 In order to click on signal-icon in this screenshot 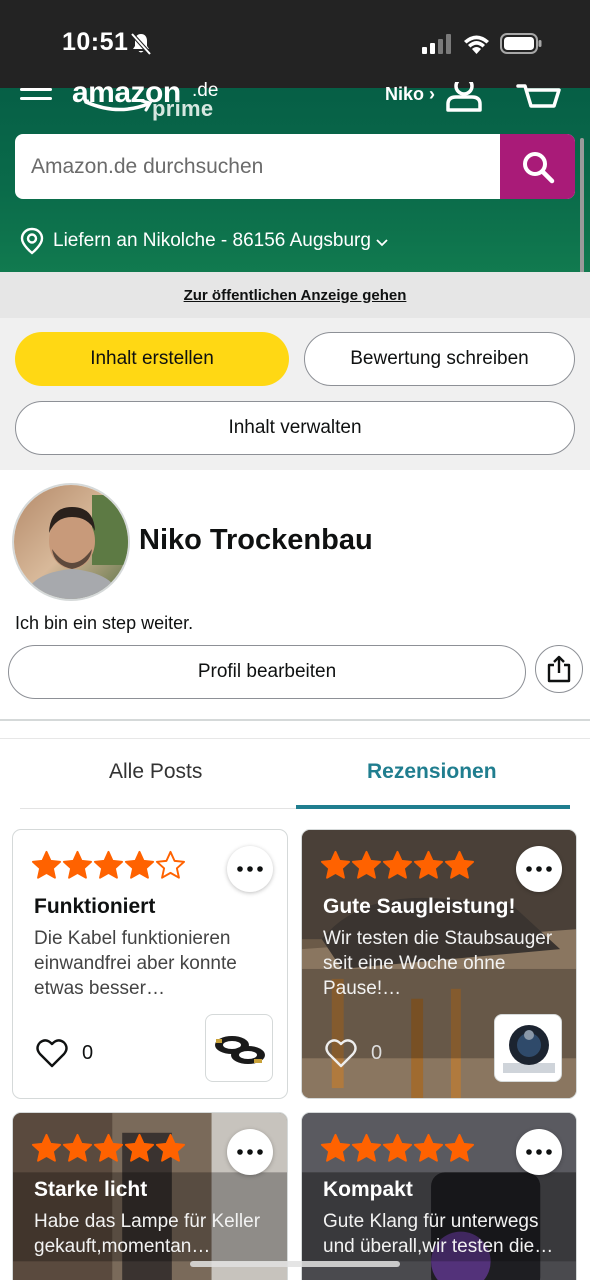, I will do `click(436, 44)`.